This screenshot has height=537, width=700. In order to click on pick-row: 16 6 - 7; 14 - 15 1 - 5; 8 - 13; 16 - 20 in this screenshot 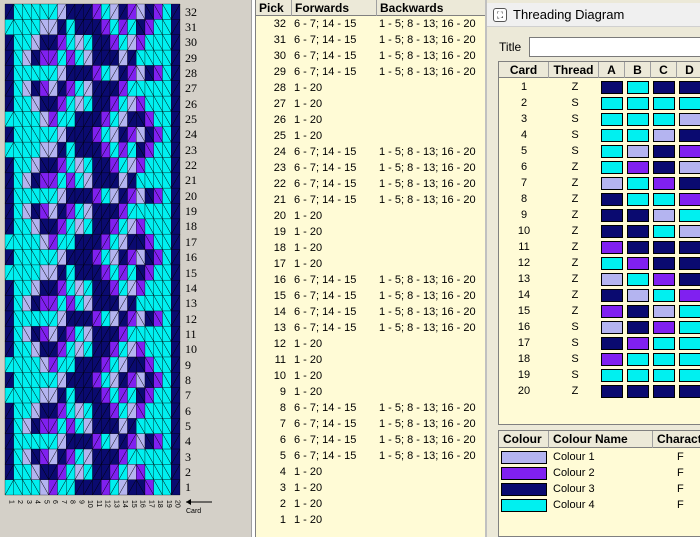, I will do `click(370, 280)`.